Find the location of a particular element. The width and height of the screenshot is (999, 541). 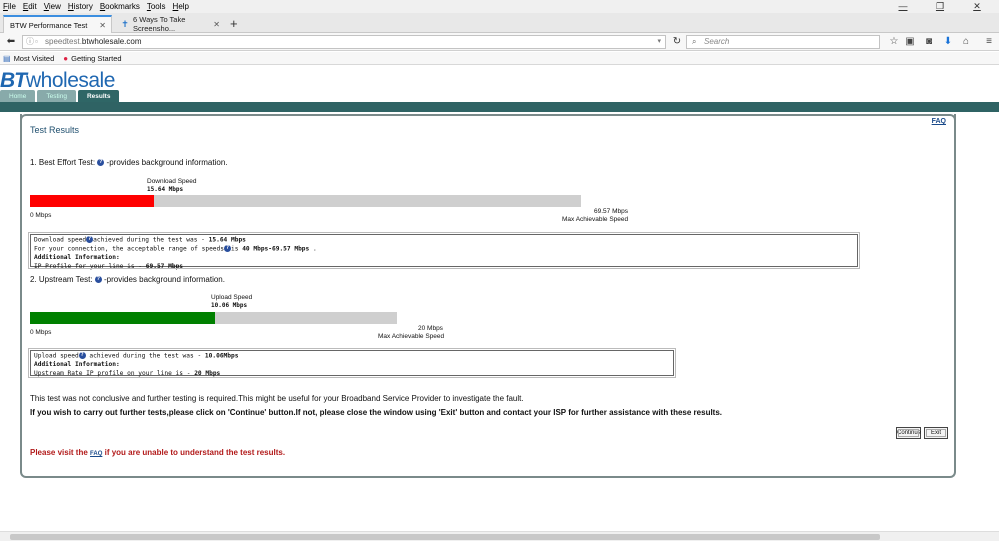

maximize-button: ❐ is located at coordinates (940, 6).